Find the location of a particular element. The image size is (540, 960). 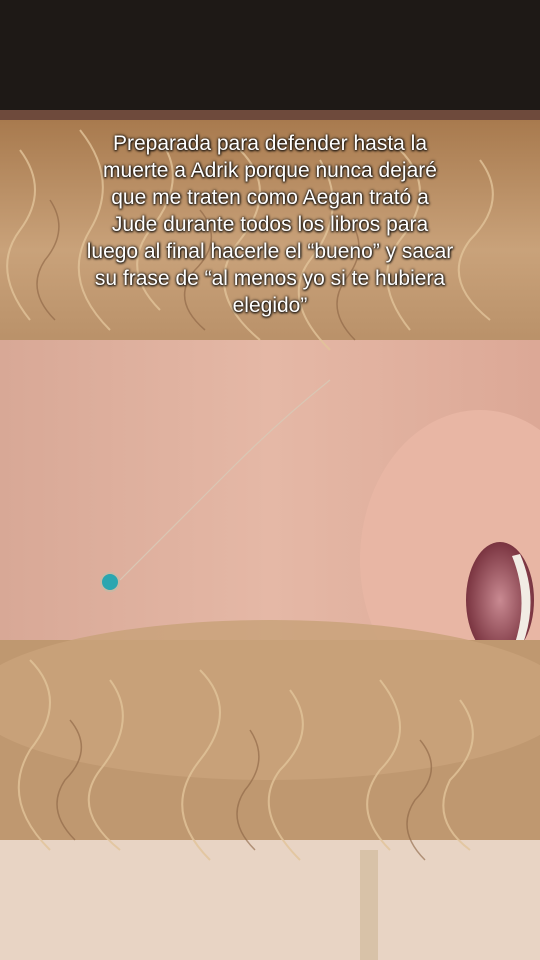

caption-line: elegido” is located at coordinates (270, 305).